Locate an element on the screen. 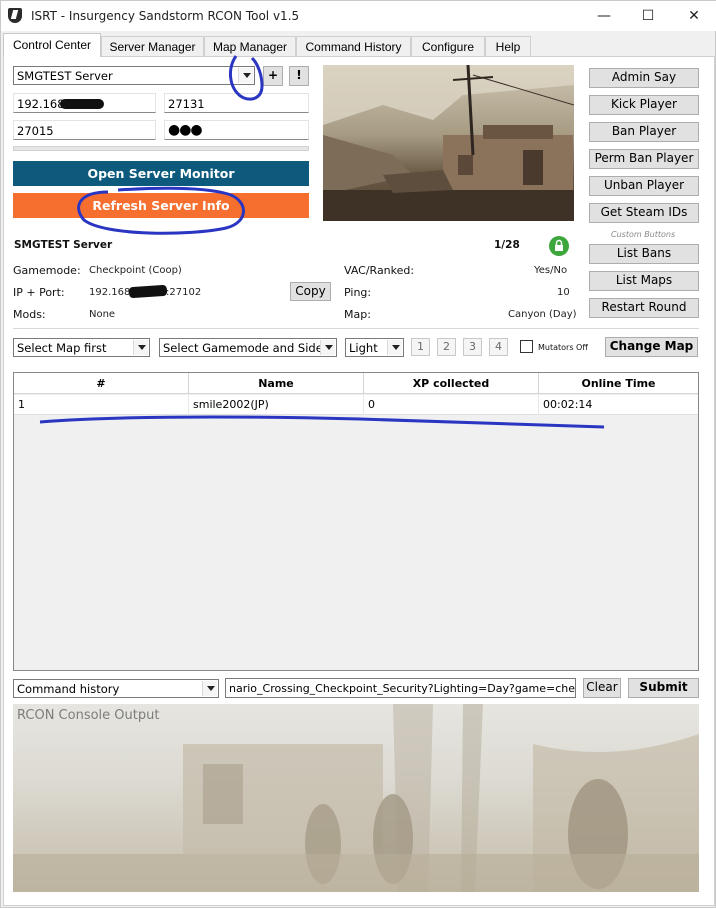 This screenshot has height=908, width=716. server-name: SMGTEST Server is located at coordinates (63, 245).